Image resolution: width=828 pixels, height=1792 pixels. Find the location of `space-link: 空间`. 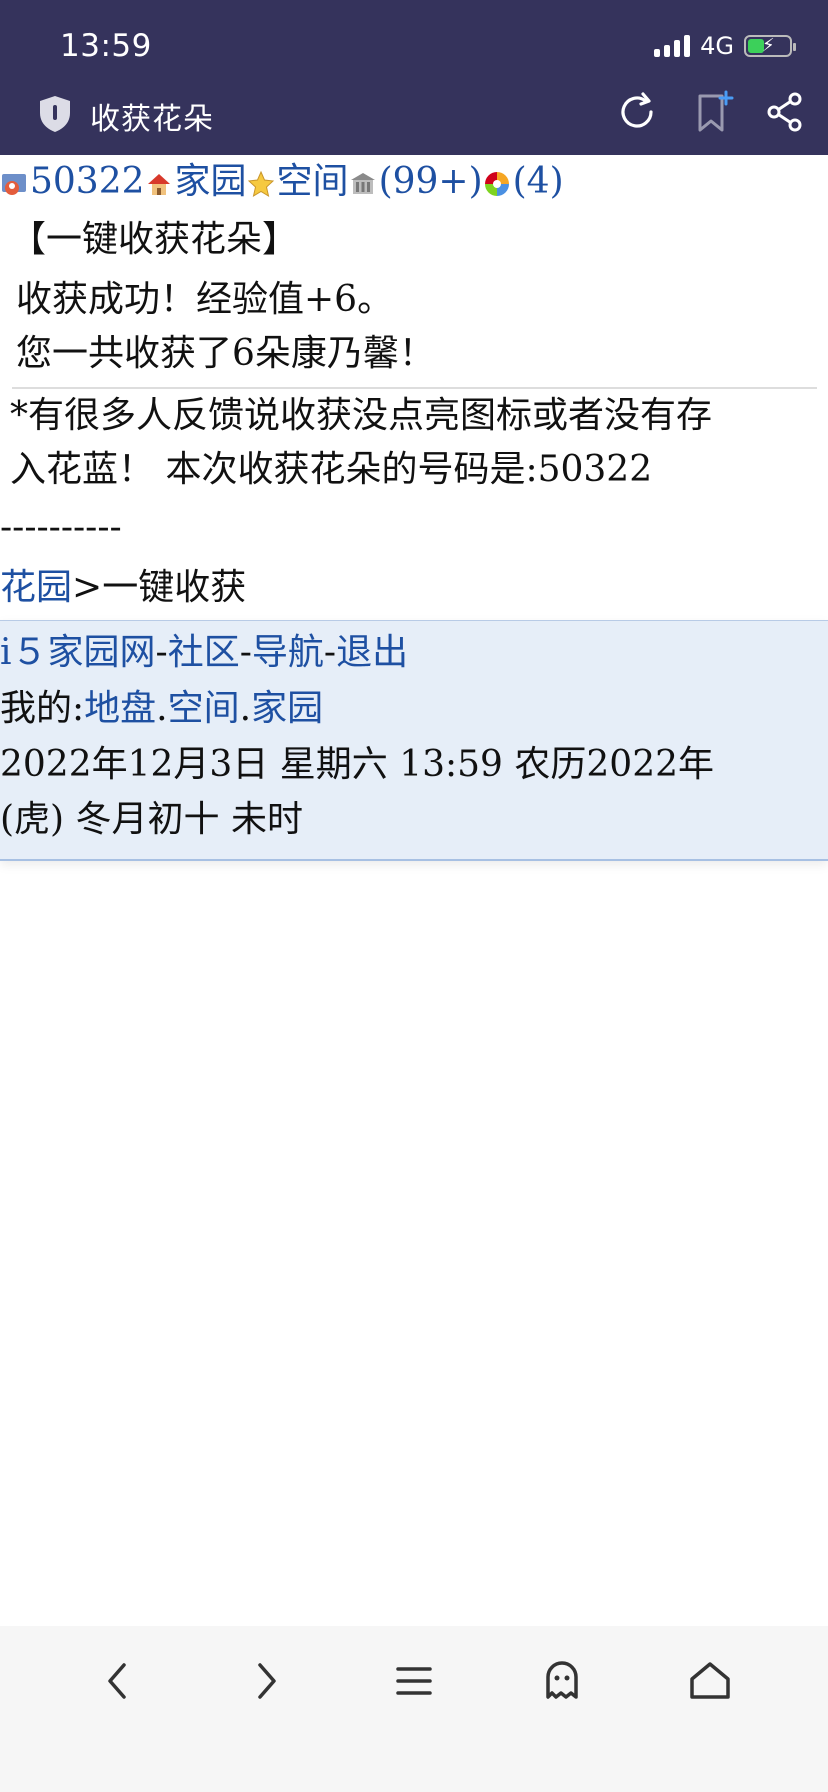

space-link: 空间 is located at coordinates (313, 181).